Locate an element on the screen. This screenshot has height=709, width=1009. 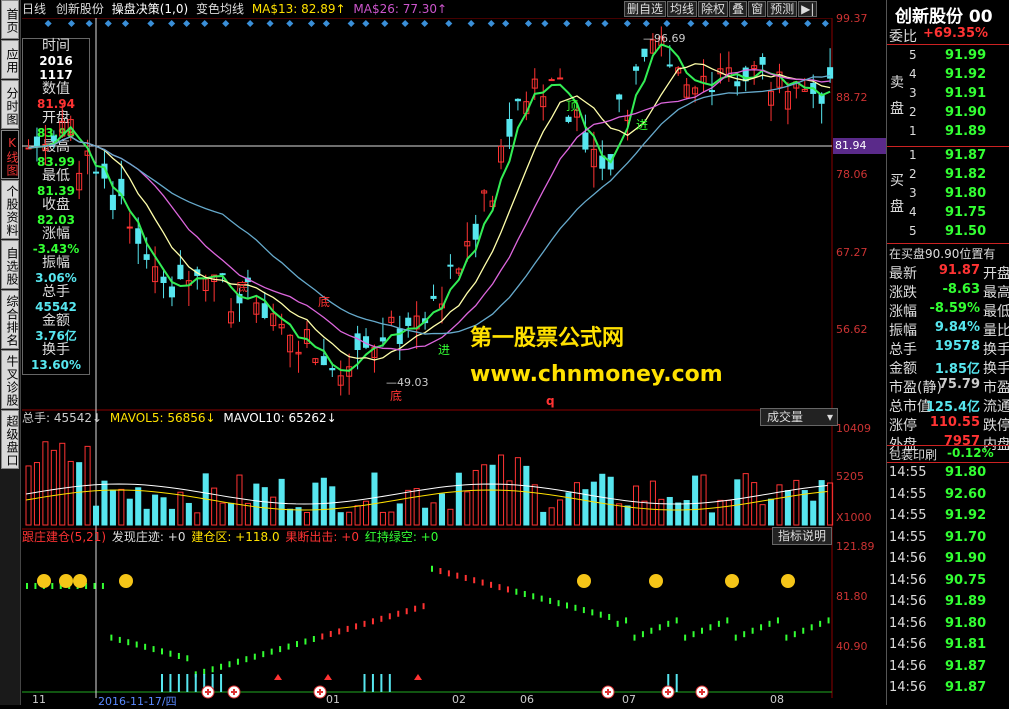
ma26-label: MA$26: 77.30↑ is located at coordinates (400, 9).